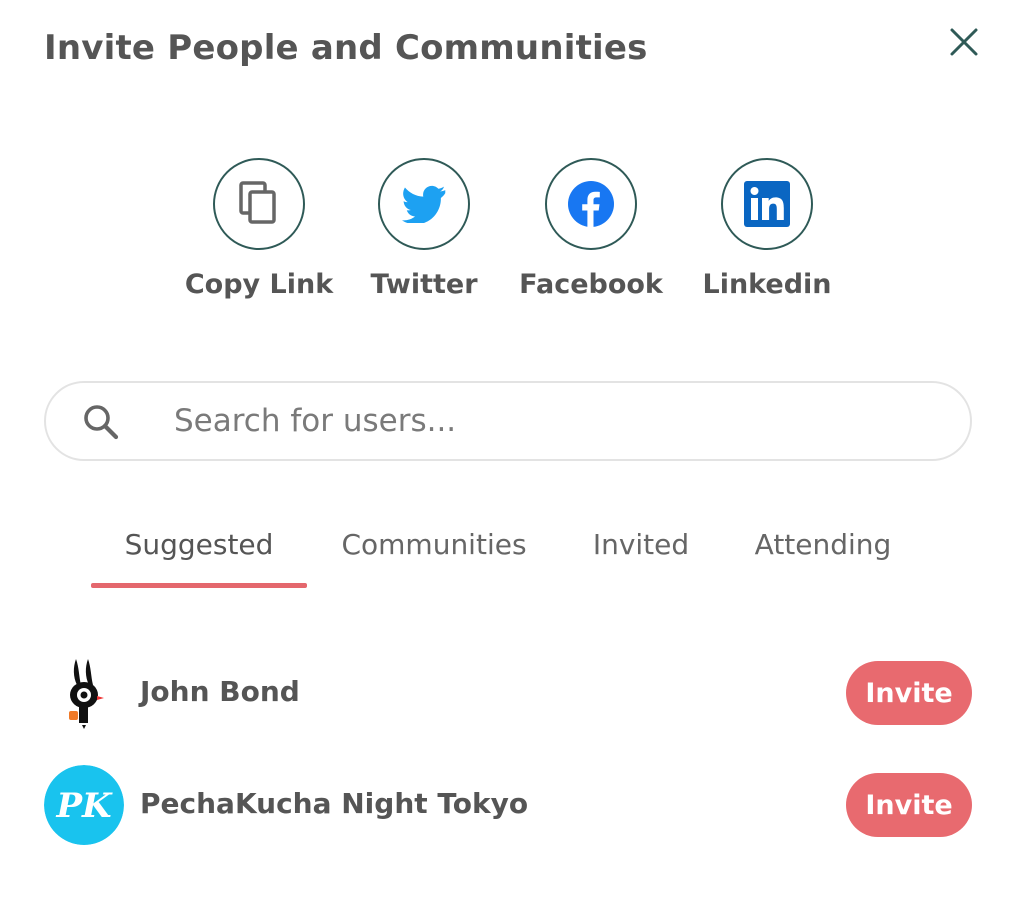 Image resolution: width=1014 pixels, height=919 pixels. I want to click on share-linkedin: Linkedin, so click(767, 229).